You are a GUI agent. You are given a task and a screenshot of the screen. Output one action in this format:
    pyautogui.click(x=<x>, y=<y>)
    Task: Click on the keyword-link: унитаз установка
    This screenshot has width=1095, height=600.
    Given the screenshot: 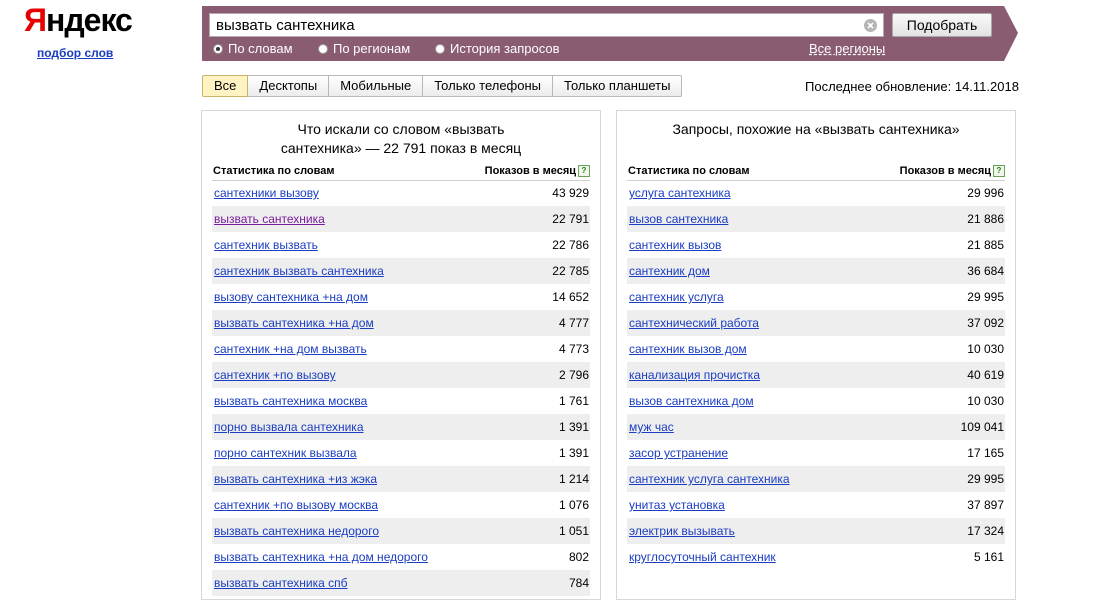 What is the action you would take?
    pyautogui.click(x=677, y=505)
    